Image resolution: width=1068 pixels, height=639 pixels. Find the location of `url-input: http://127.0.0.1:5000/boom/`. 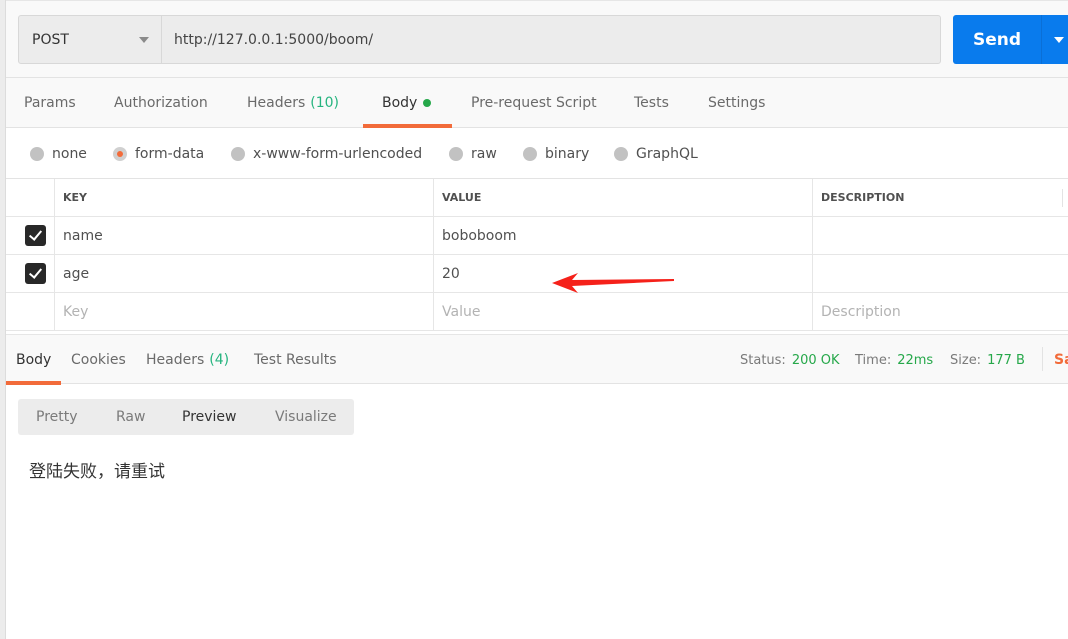

url-input: http://127.0.0.1:5000/boom/ is located at coordinates (551, 39).